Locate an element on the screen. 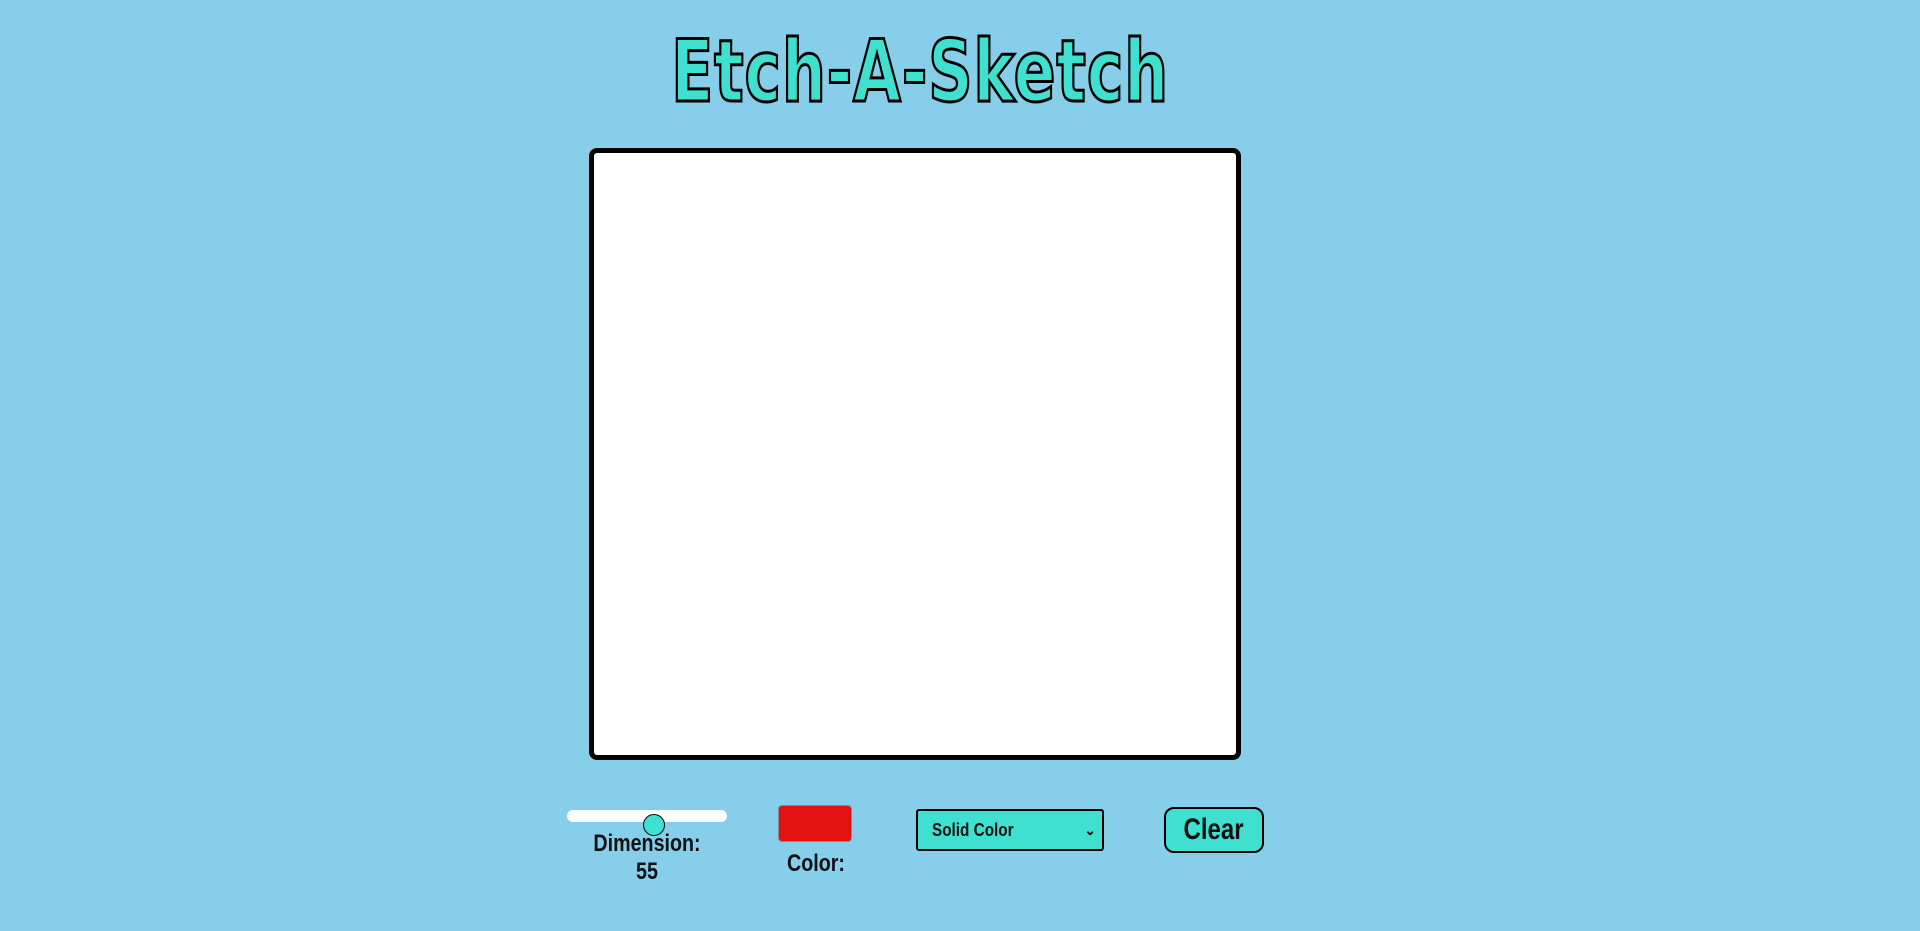  color-picker is located at coordinates (815, 823).